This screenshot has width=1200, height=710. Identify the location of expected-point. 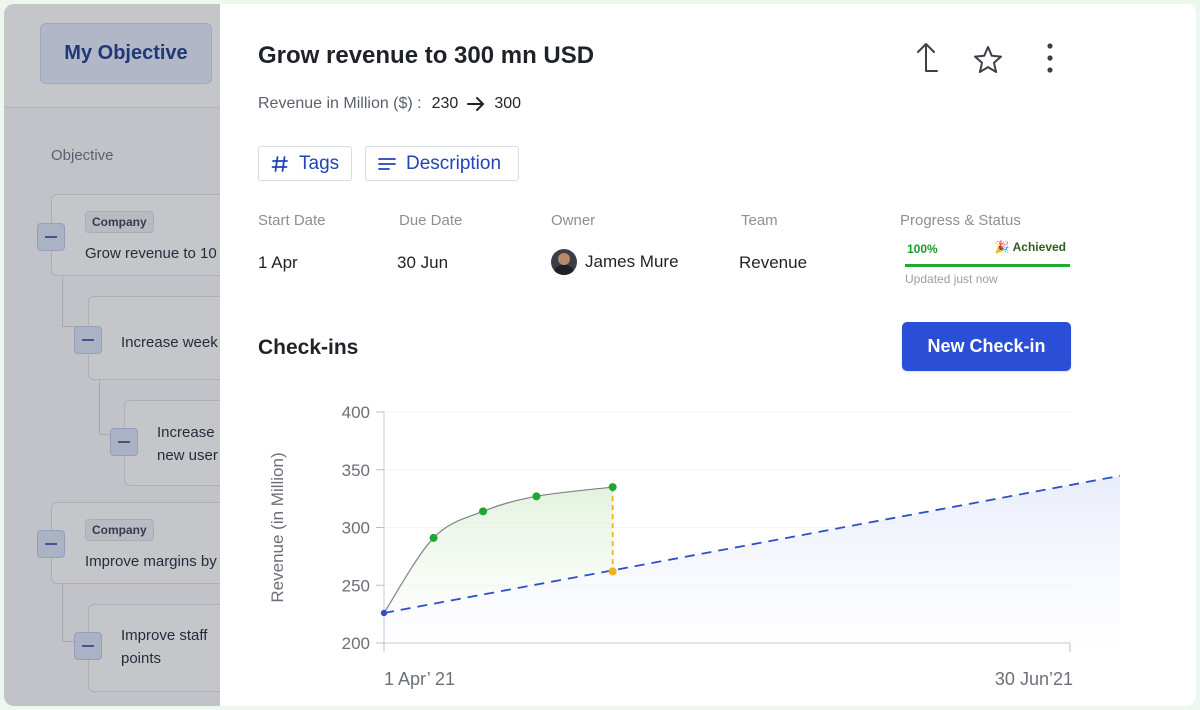
(612, 571).